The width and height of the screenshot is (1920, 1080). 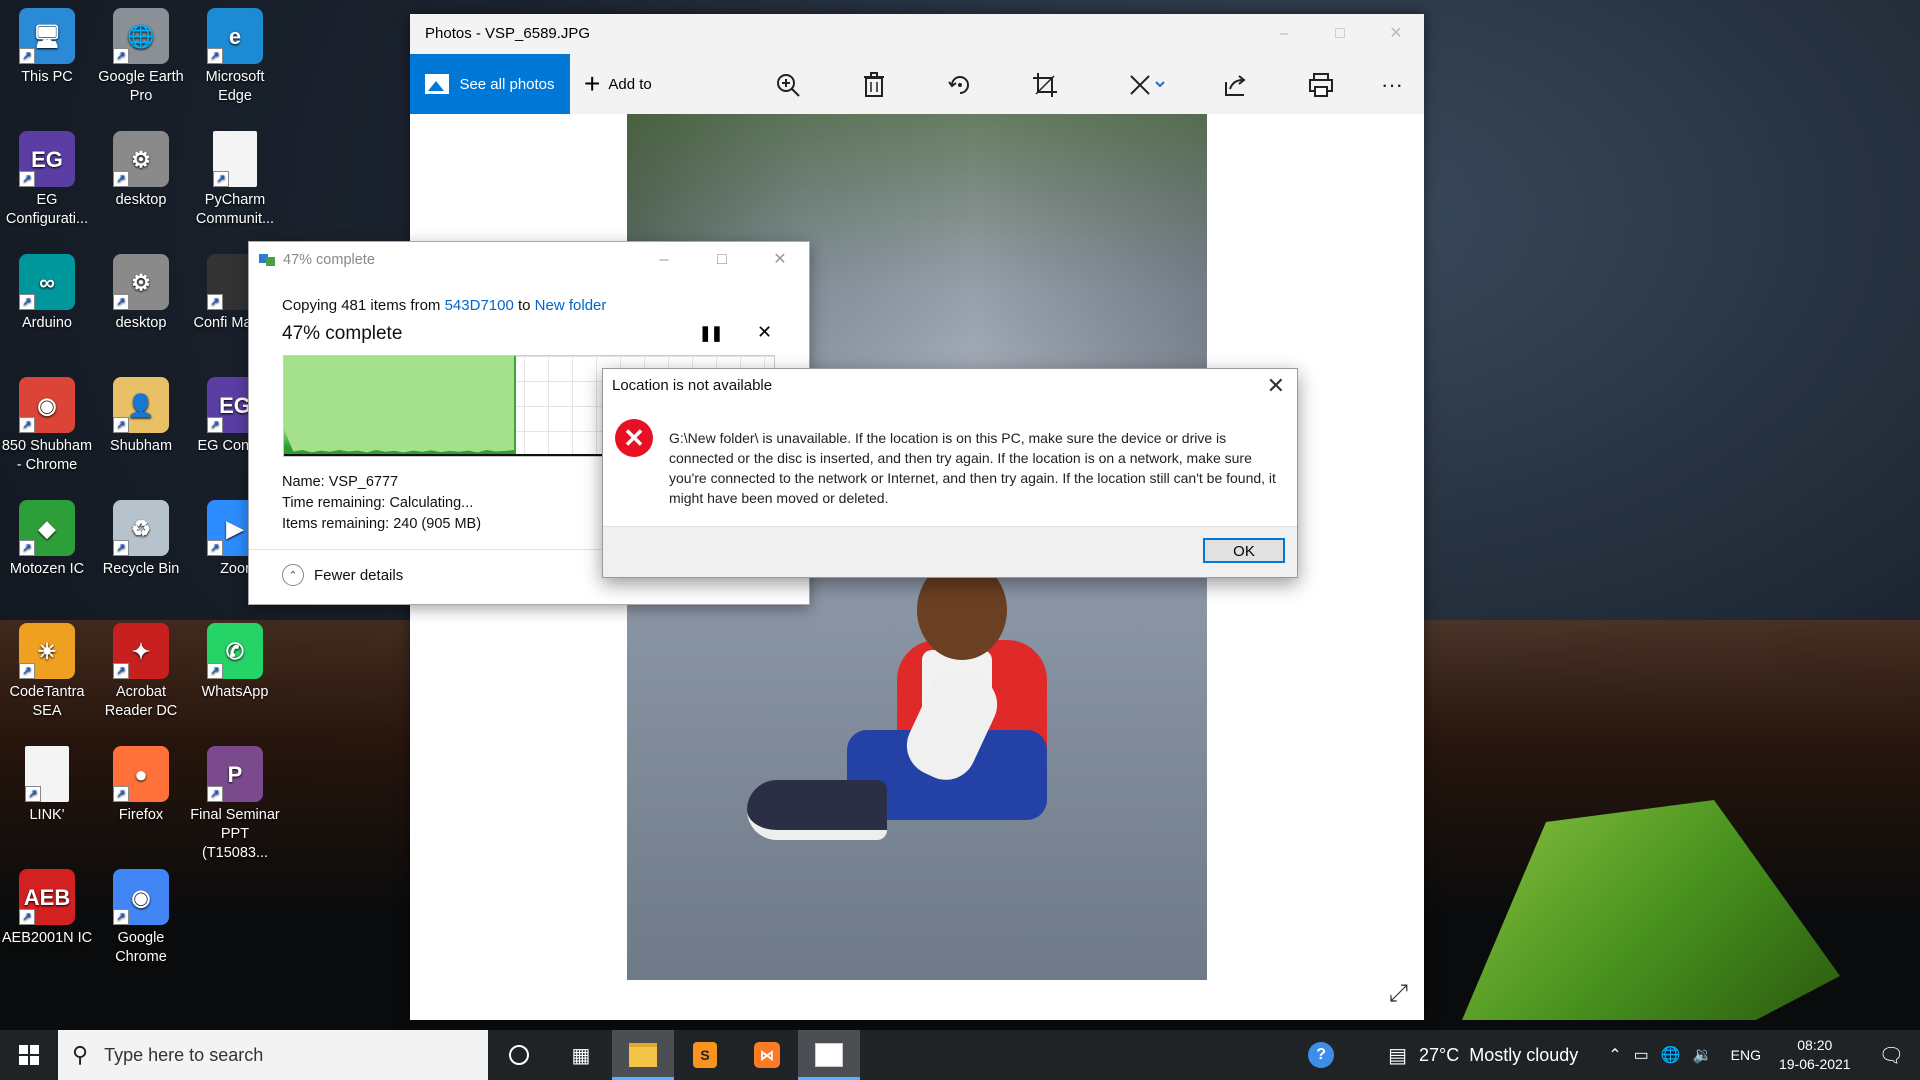 I want to click on sublime-taskbar: S, so click(x=705, y=1055).